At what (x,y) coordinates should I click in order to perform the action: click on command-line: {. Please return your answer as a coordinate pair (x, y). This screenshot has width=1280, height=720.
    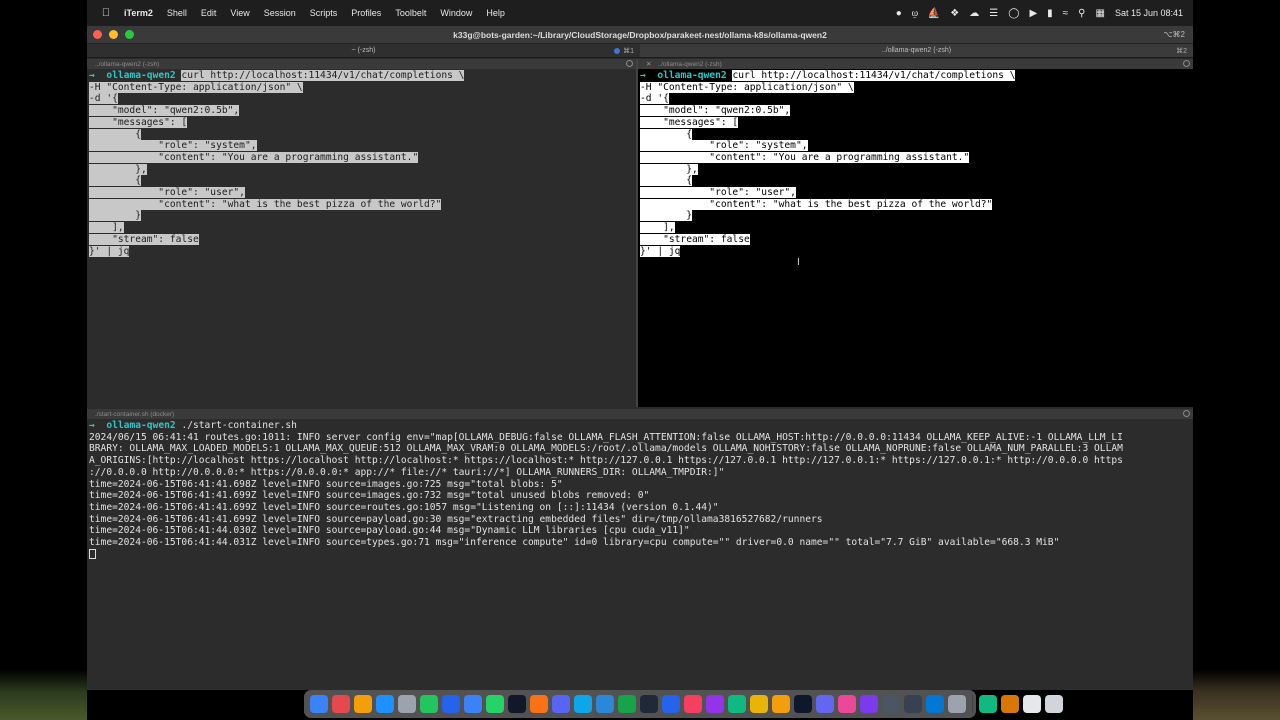
    Looking at the image, I should click on (115, 181).